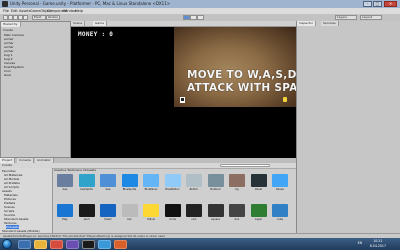 The image size is (400, 250). I want to click on instruction-attack: ATTACK WITH SPACE, so click(241, 88).